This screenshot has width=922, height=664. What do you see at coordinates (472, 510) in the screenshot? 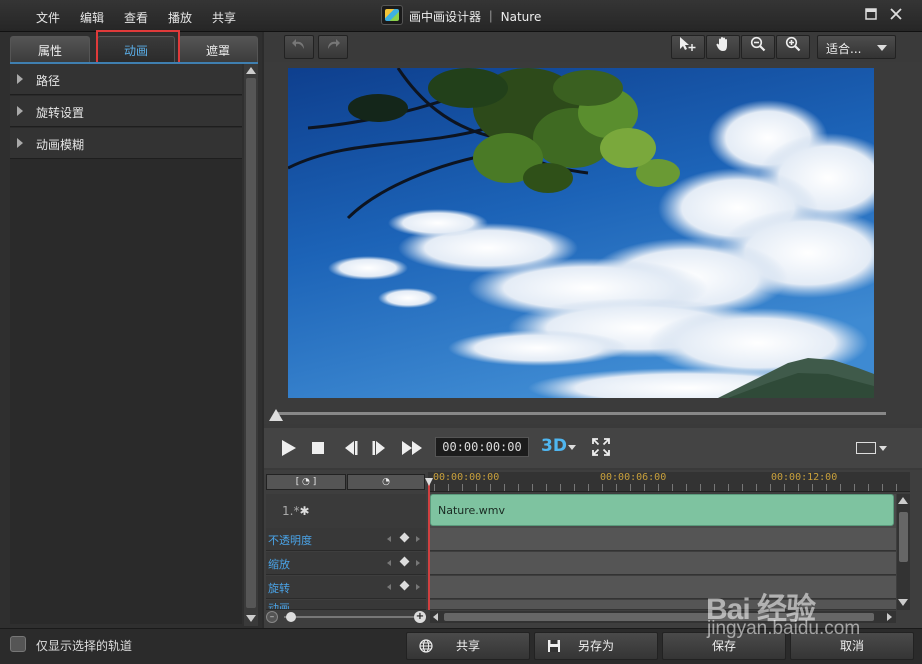
I see `clip-name: Nature.wmv` at bounding box center [472, 510].